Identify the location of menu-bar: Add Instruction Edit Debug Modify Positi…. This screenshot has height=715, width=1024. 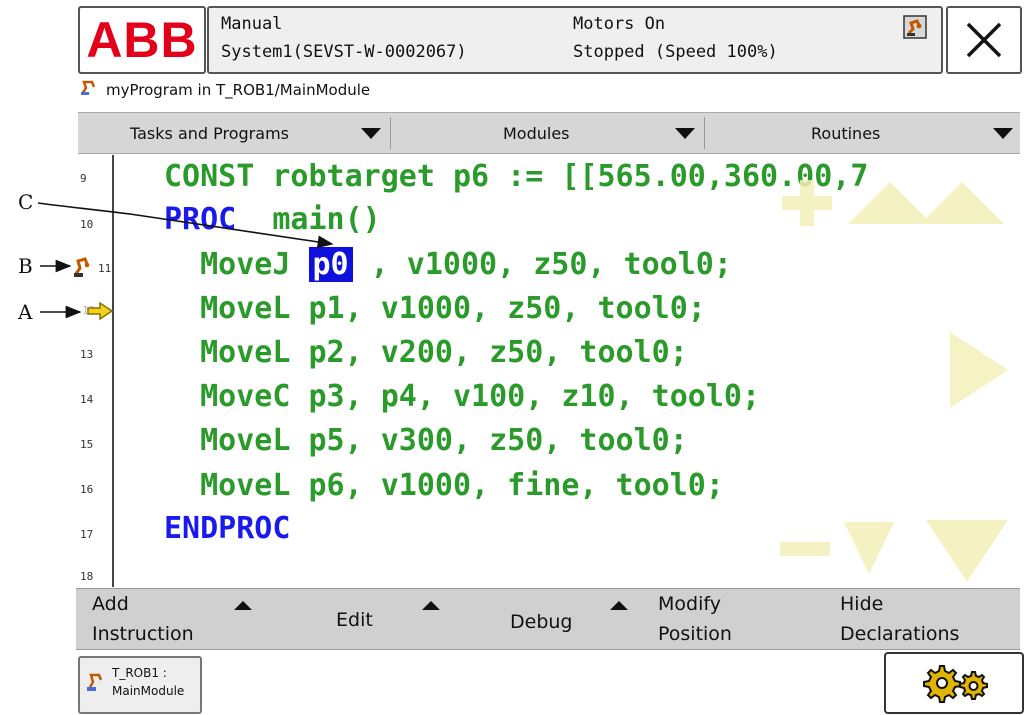
(548, 619).